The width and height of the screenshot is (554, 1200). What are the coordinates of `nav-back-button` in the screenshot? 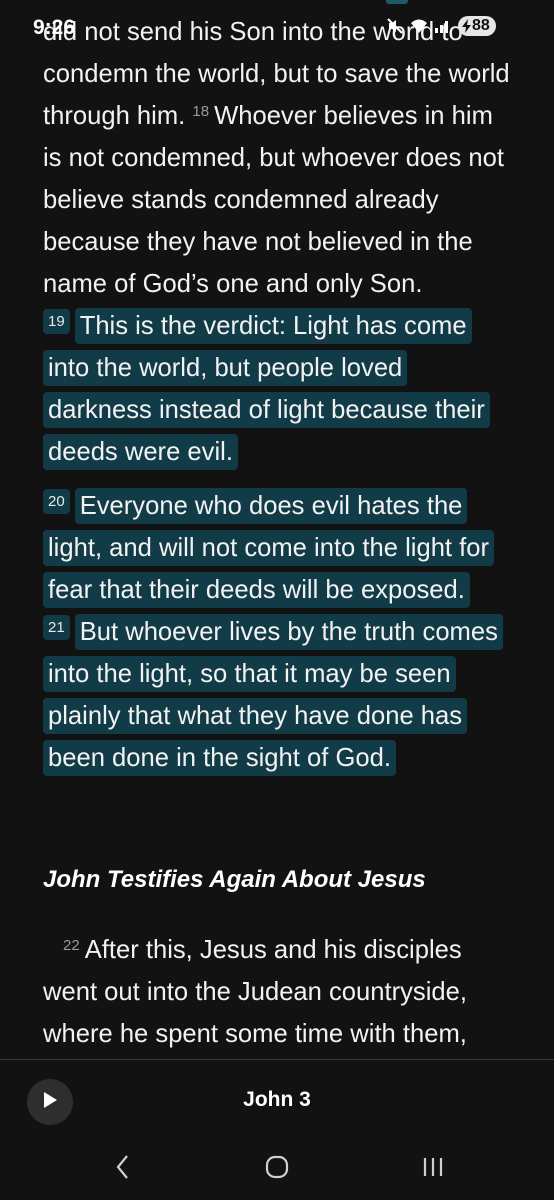 It's located at (123, 1169).